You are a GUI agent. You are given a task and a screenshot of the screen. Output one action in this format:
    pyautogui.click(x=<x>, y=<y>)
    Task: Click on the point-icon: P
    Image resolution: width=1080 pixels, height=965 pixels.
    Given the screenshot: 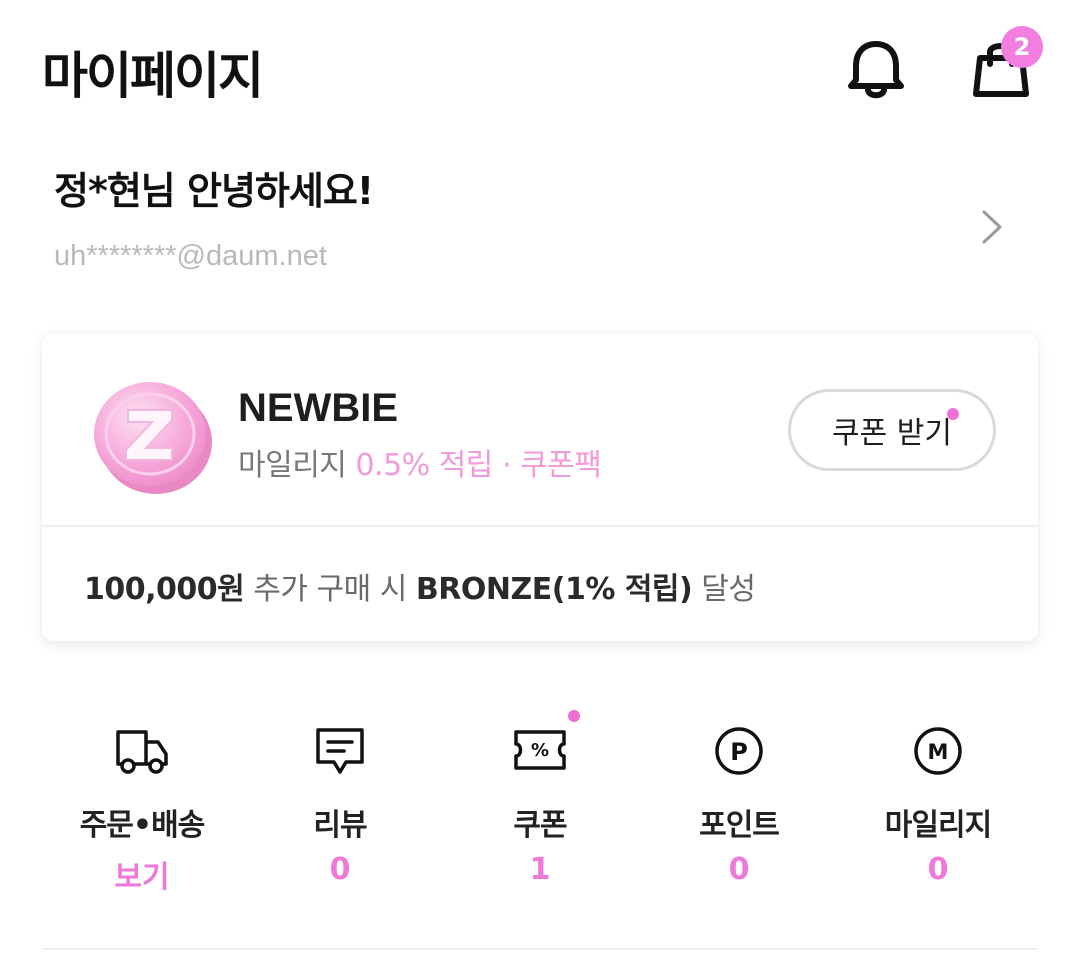 What is the action you would take?
    pyautogui.click(x=739, y=751)
    